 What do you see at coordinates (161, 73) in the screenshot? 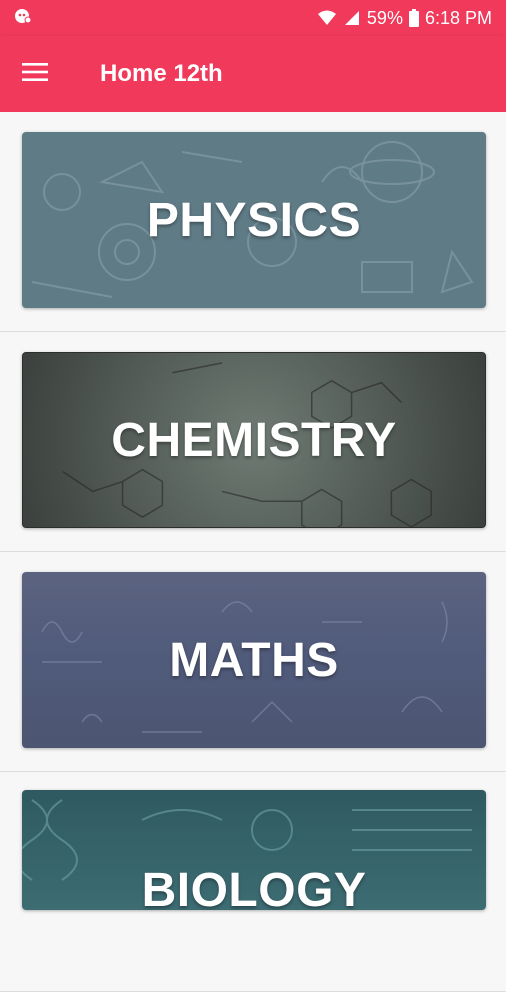
I see `page-title: Home 12th` at bounding box center [161, 73].